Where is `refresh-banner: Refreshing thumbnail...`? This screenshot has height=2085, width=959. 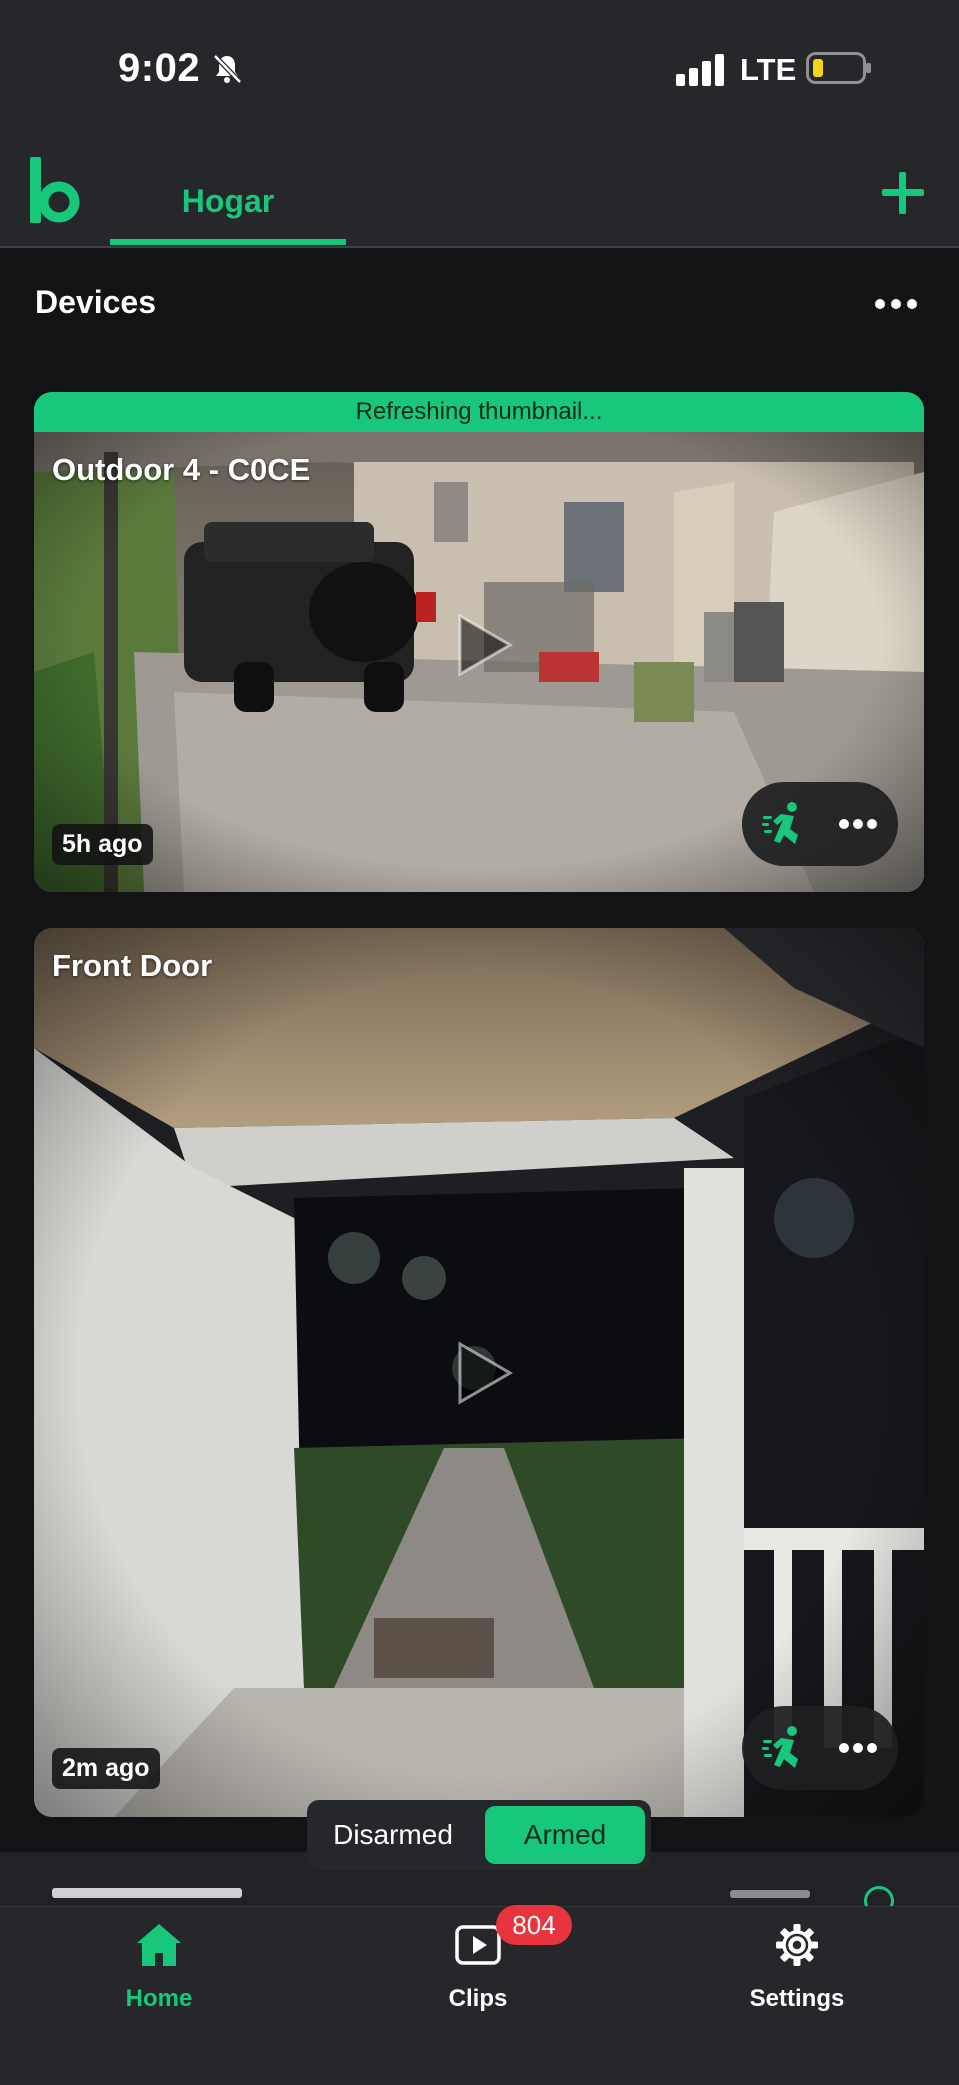
refresh-banner: Refreshing thumbnail... is located at coordinates (479, 412).